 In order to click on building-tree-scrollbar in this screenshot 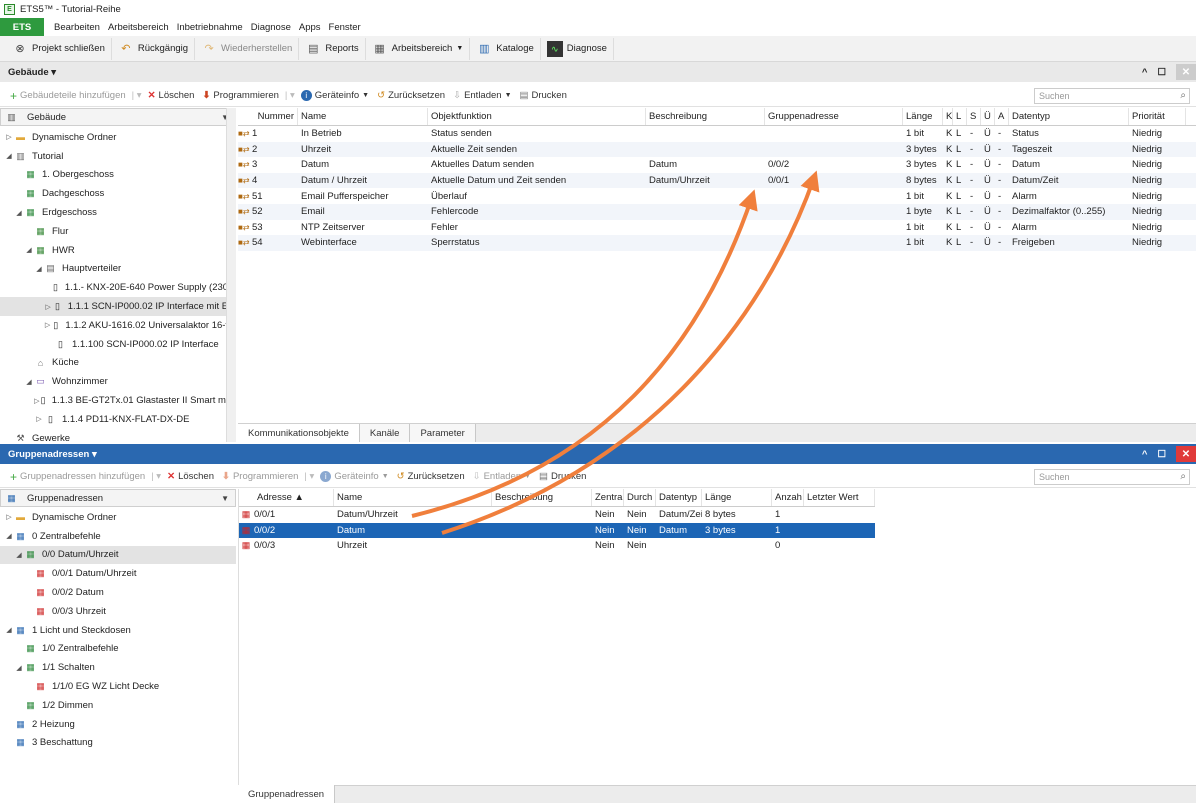, I will do `click(231, 275)`.